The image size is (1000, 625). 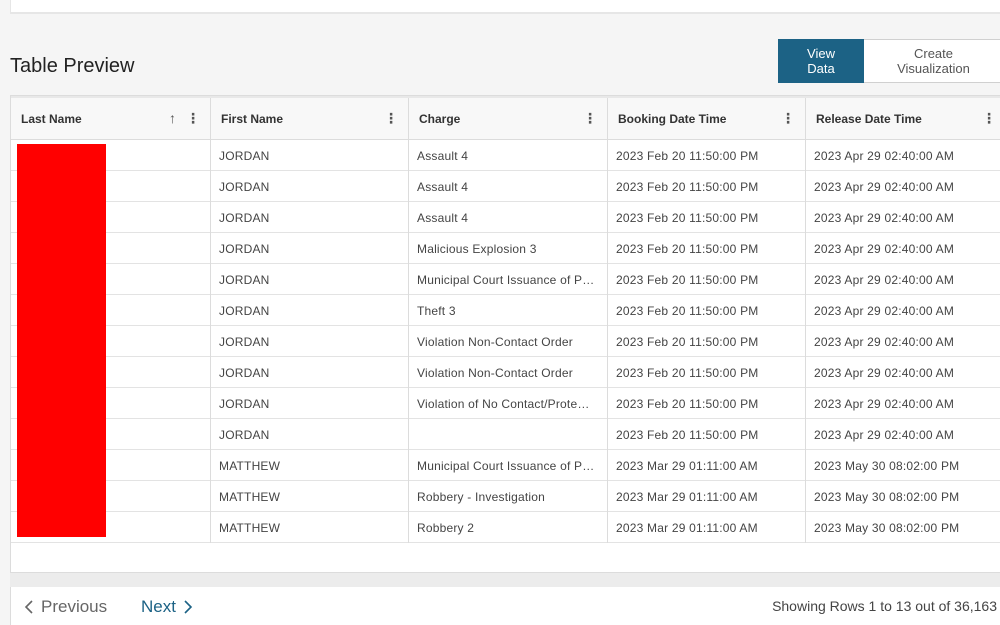 I want to click on create-visualization-button: Create Visualization, so click(x=932, y=61).